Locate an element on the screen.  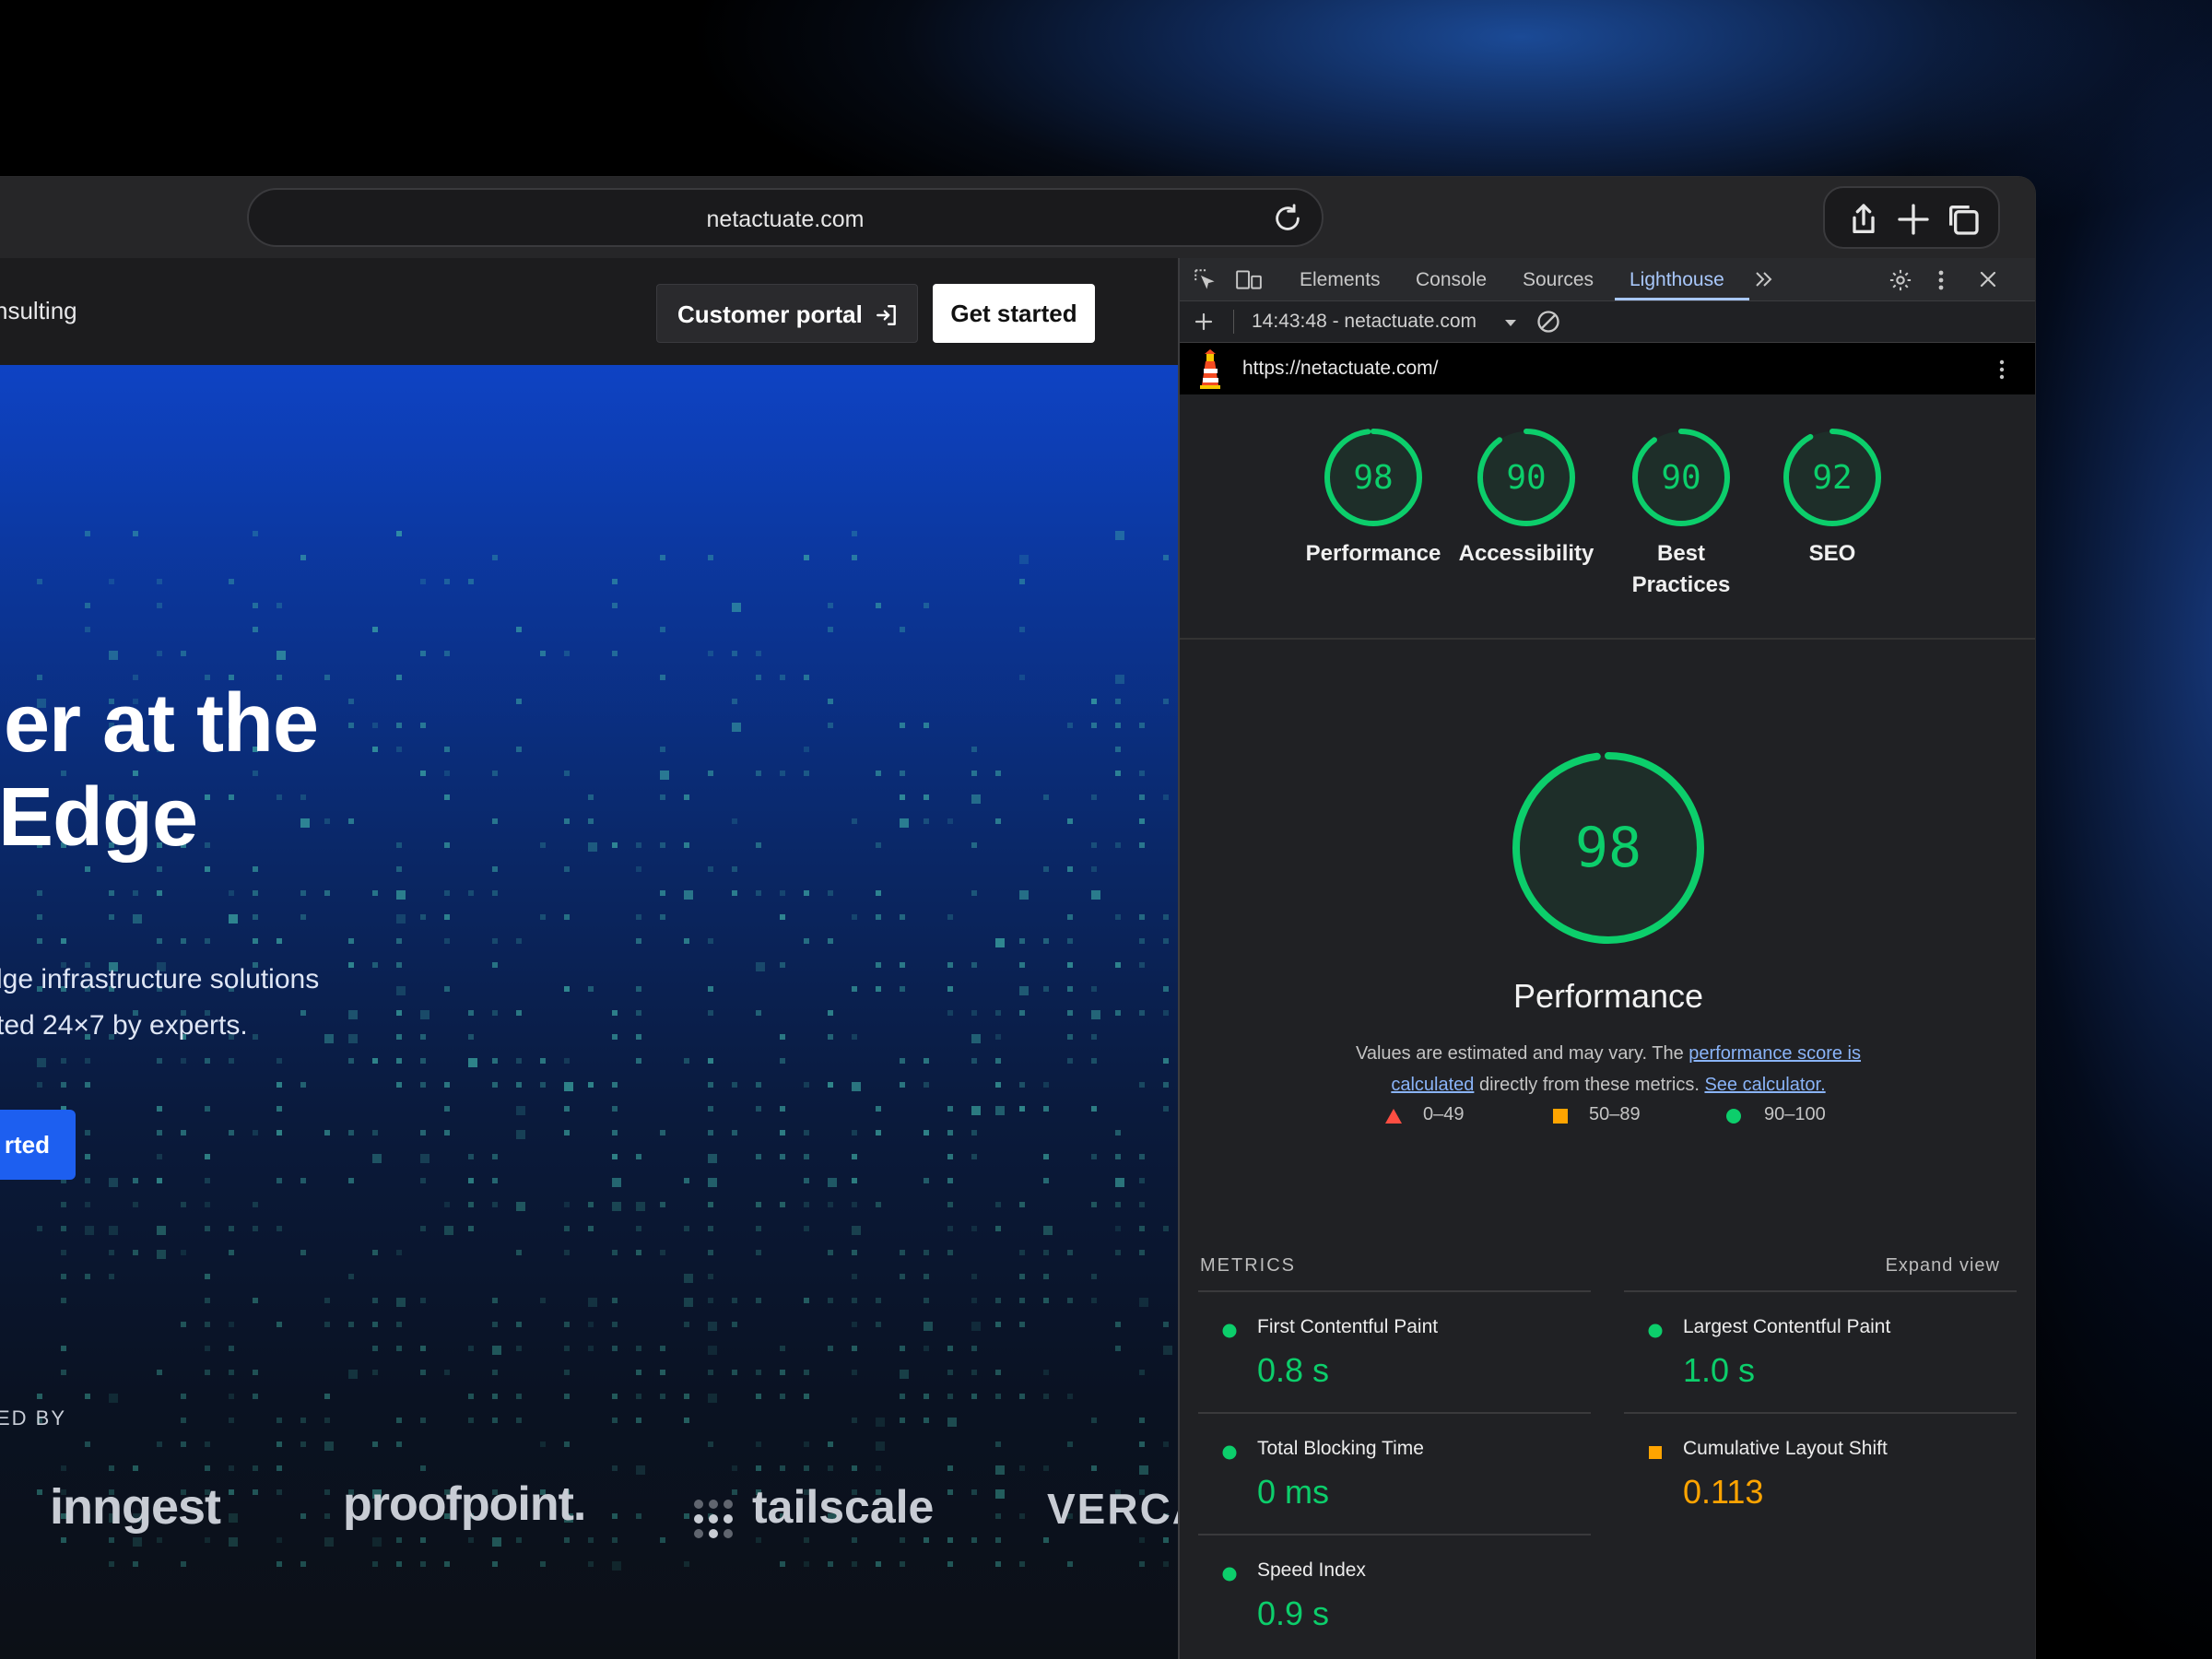
new-report-plus-icon is located at coordinates (1204, 322).